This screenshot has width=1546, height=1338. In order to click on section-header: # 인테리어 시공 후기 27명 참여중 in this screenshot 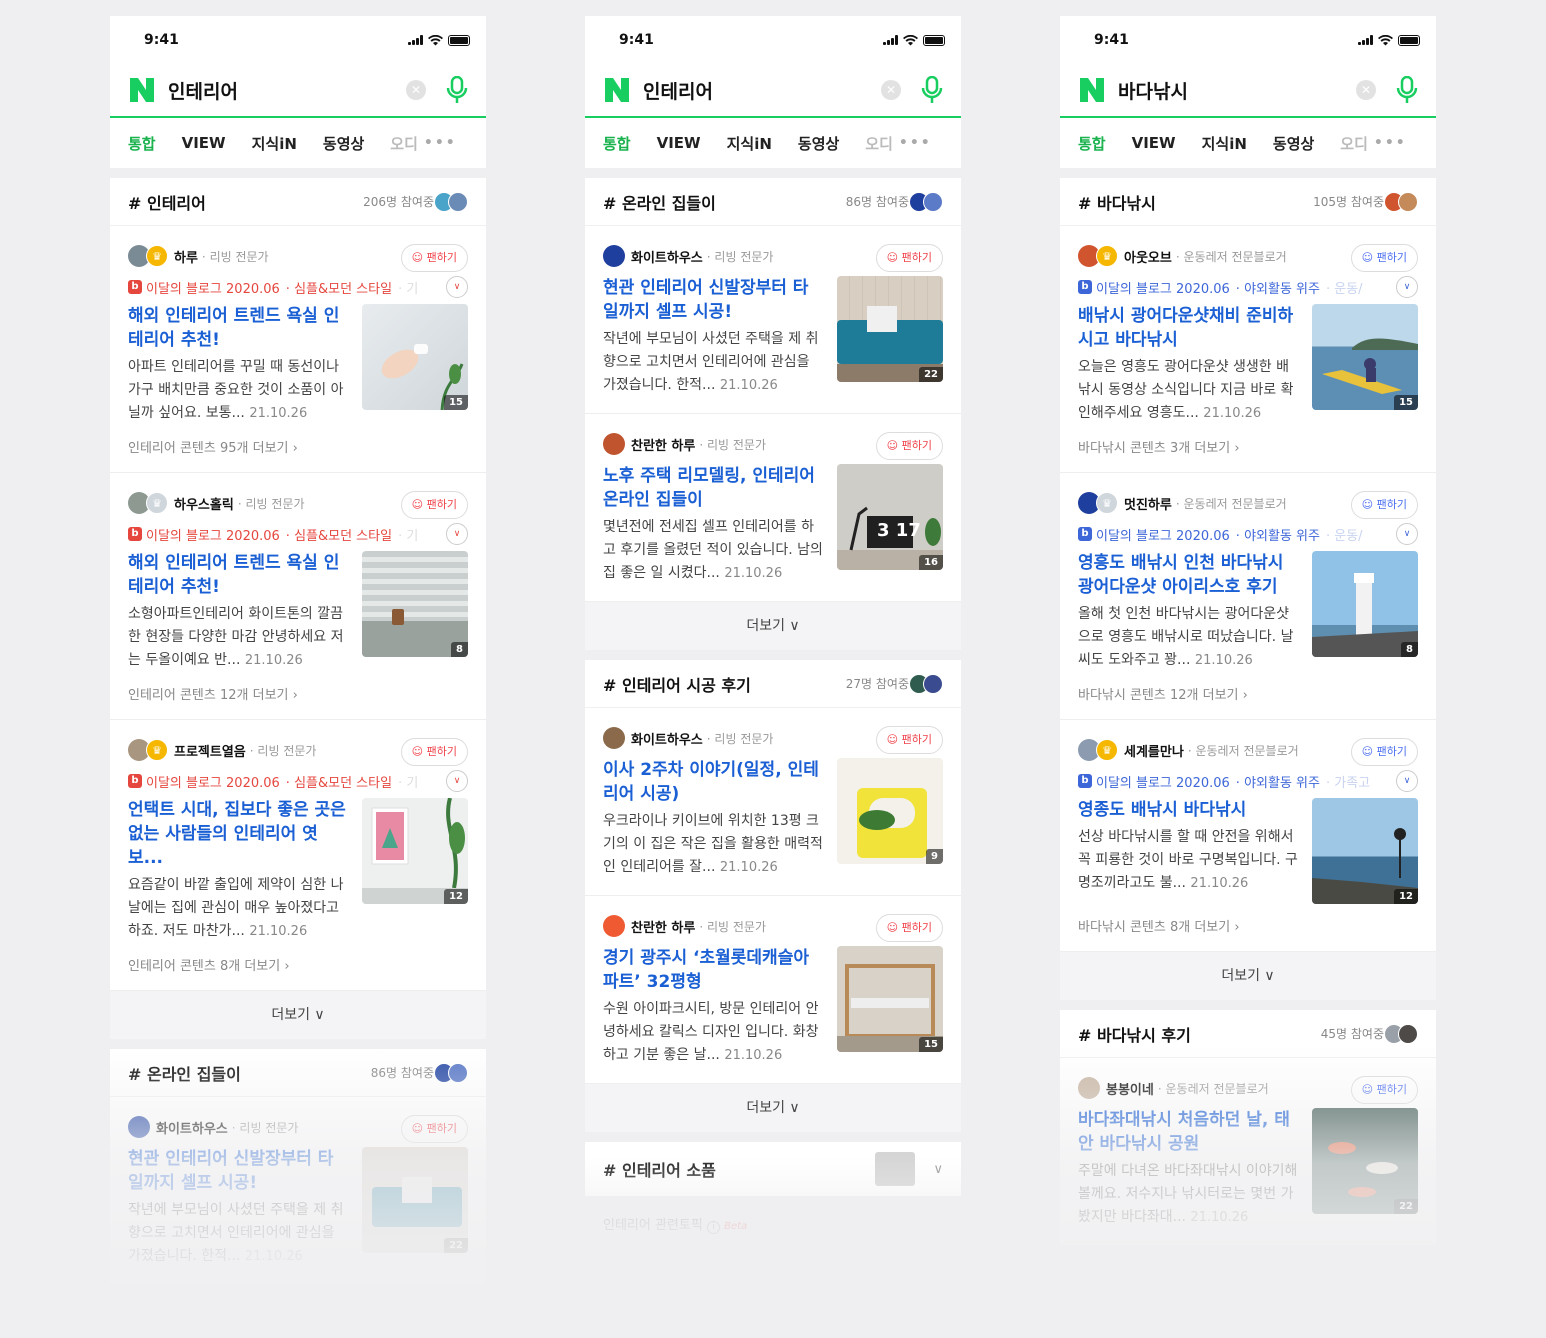, I will do `click(773, 684)`.